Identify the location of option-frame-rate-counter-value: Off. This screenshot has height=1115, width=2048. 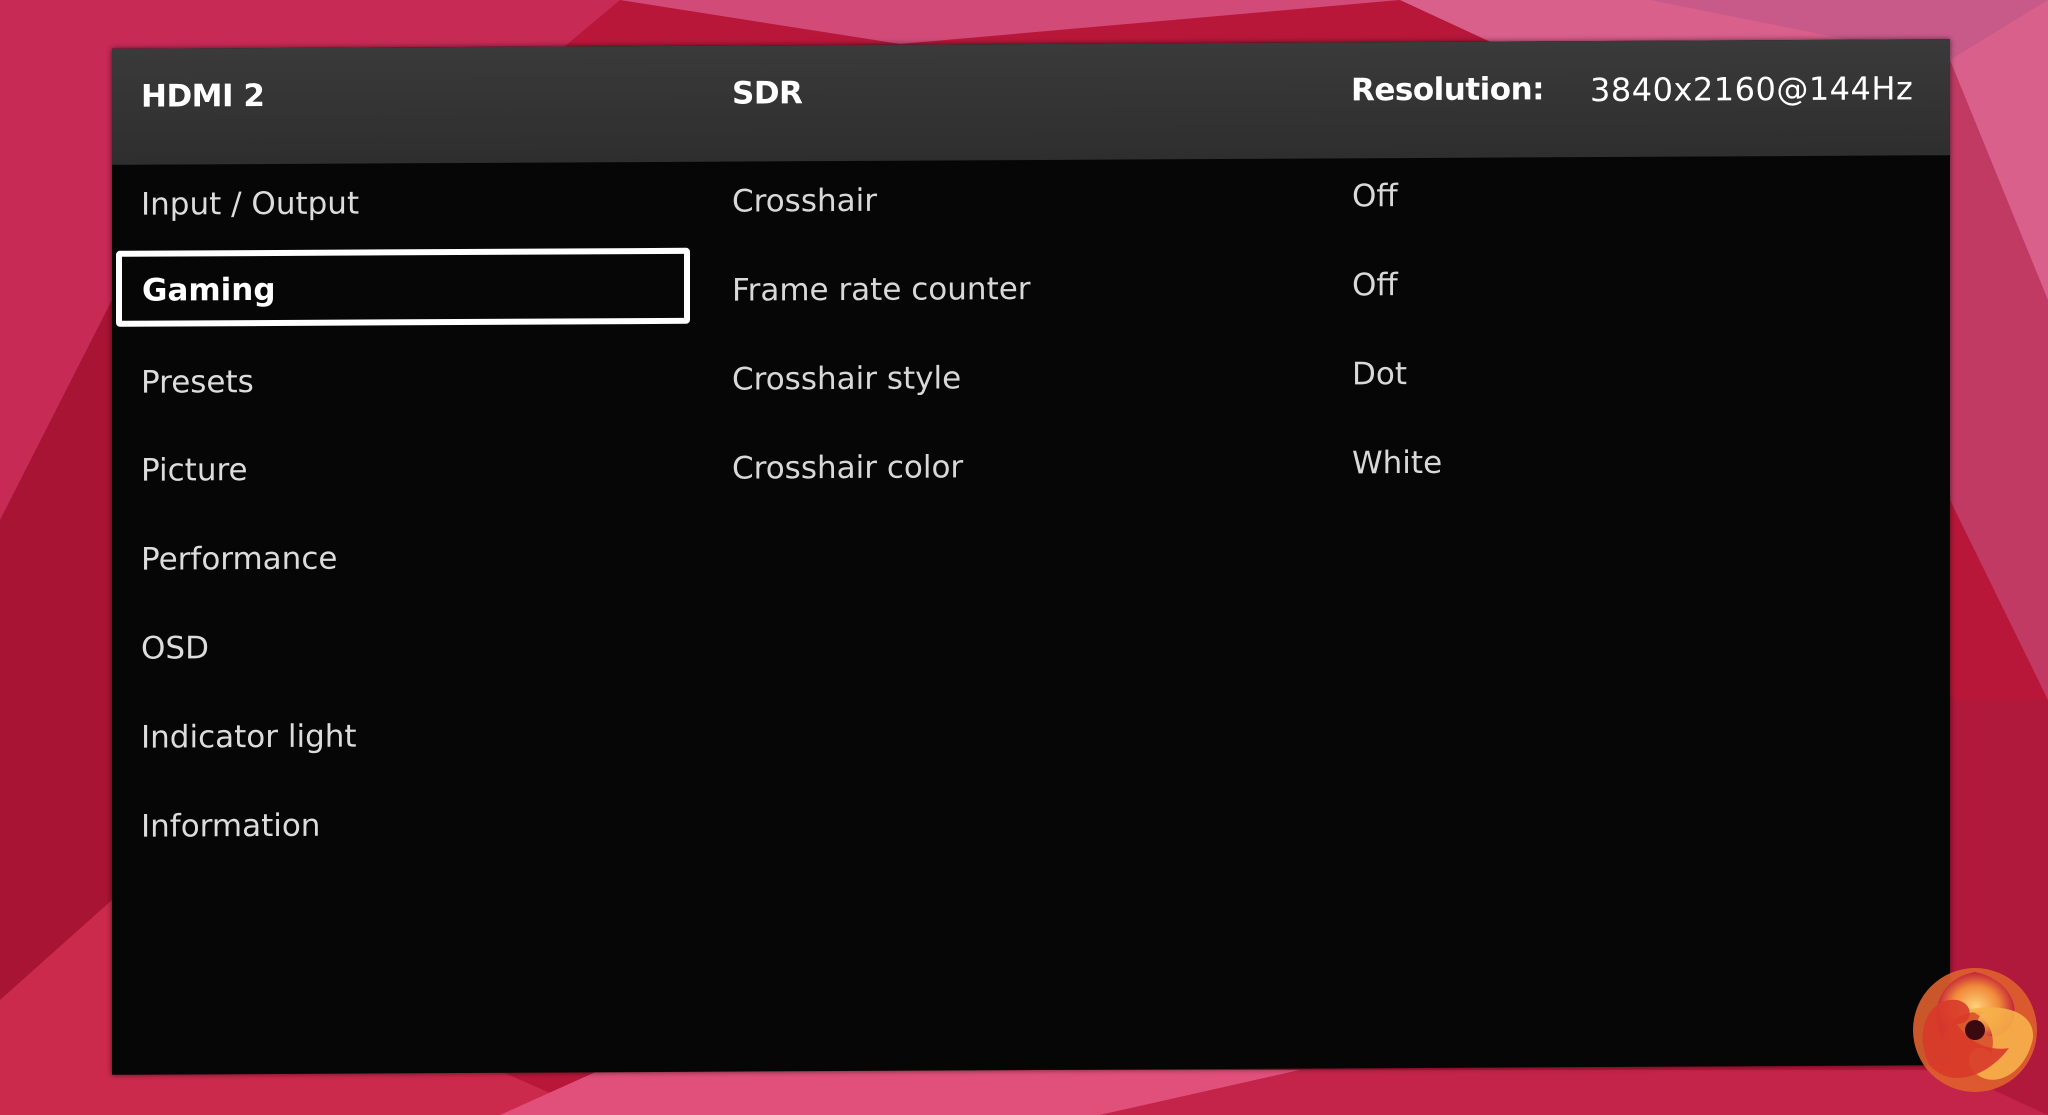
(1375, 285).